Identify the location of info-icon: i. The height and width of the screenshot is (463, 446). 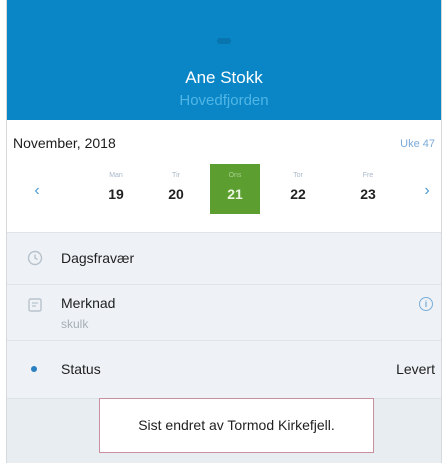
(426, 304).